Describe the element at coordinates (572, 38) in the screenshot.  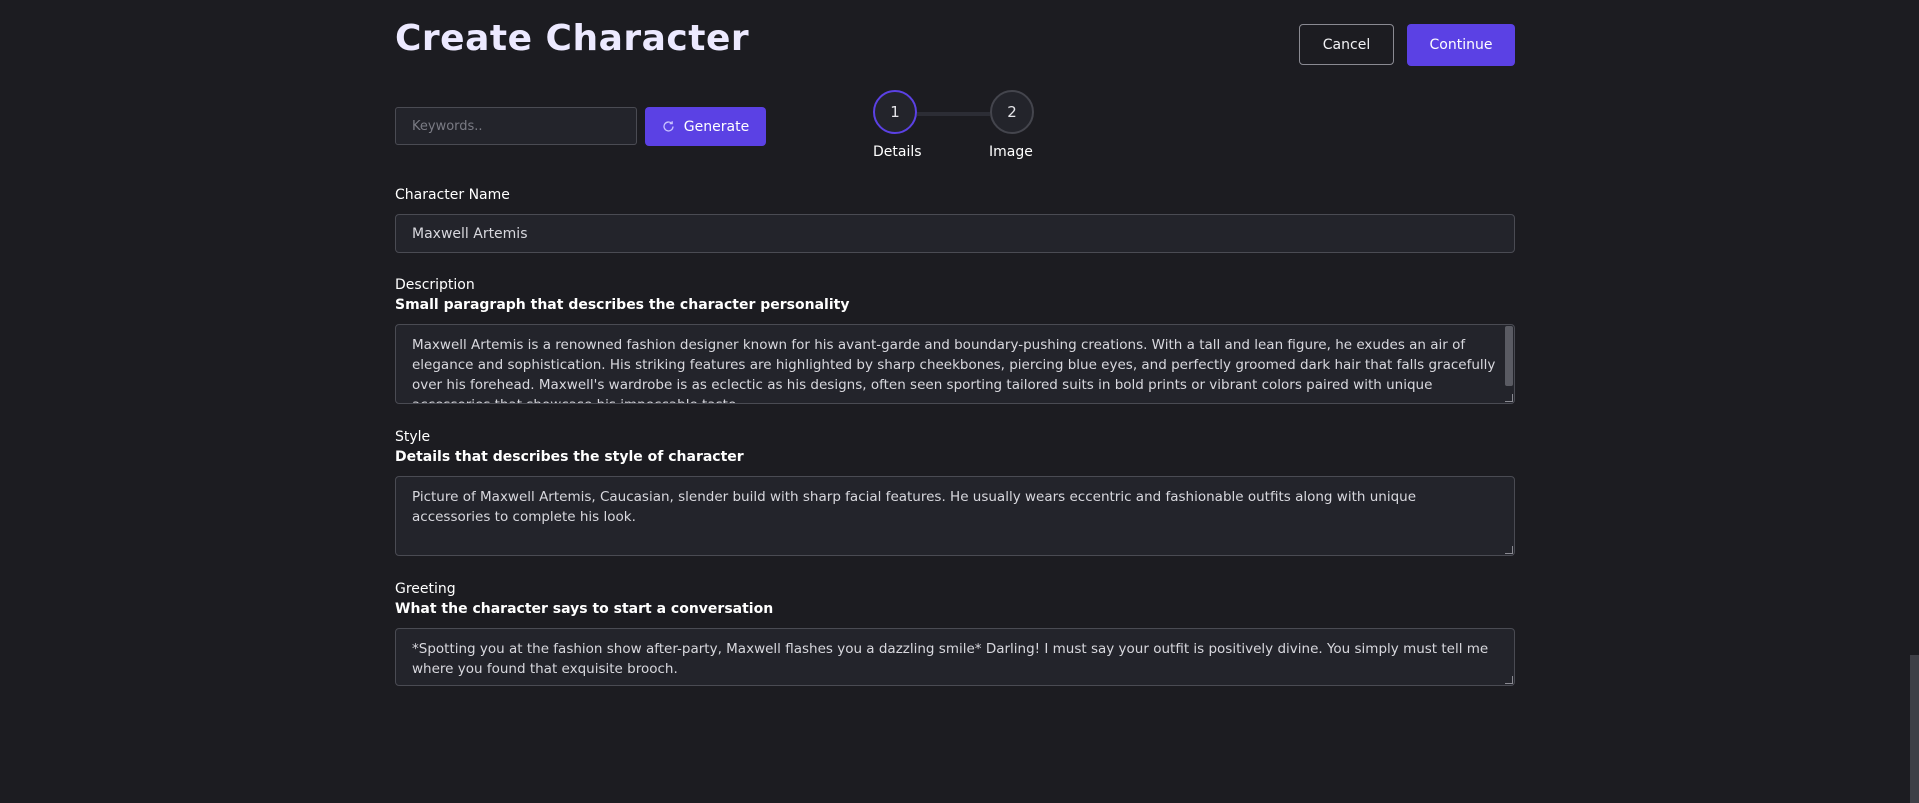
I see `page-title: Create Character` at that location.